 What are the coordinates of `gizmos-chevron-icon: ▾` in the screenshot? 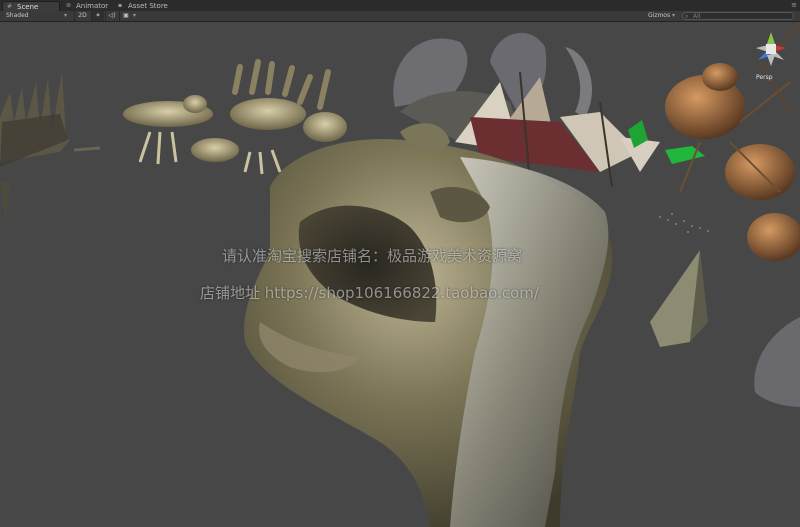 It's located at (674, 15).